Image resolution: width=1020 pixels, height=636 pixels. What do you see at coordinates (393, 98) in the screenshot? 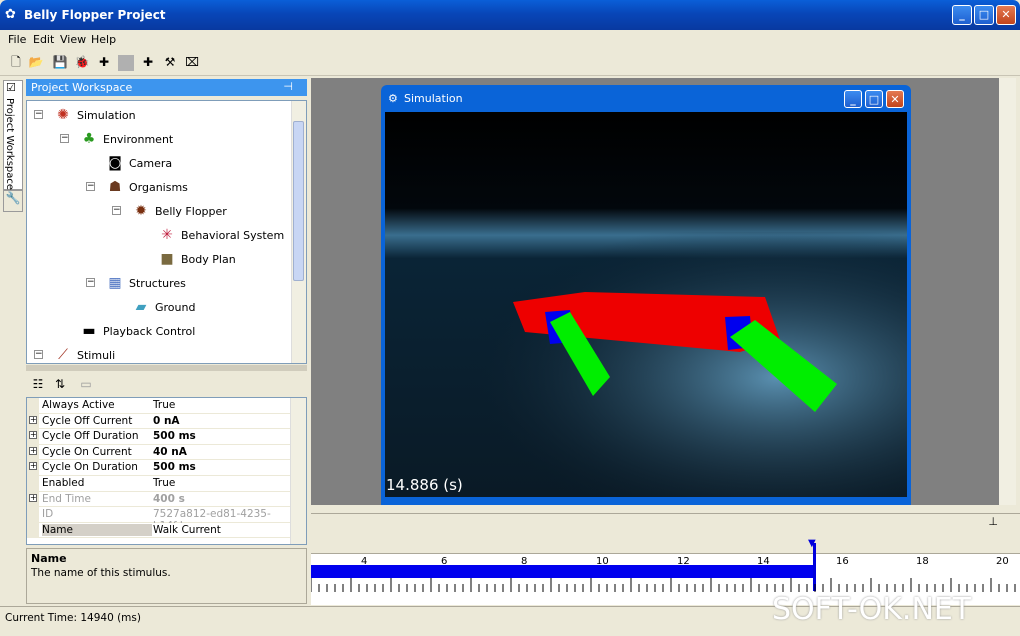
I see `simulation-window-icon: ⚙` at bounding box center [393, 98].